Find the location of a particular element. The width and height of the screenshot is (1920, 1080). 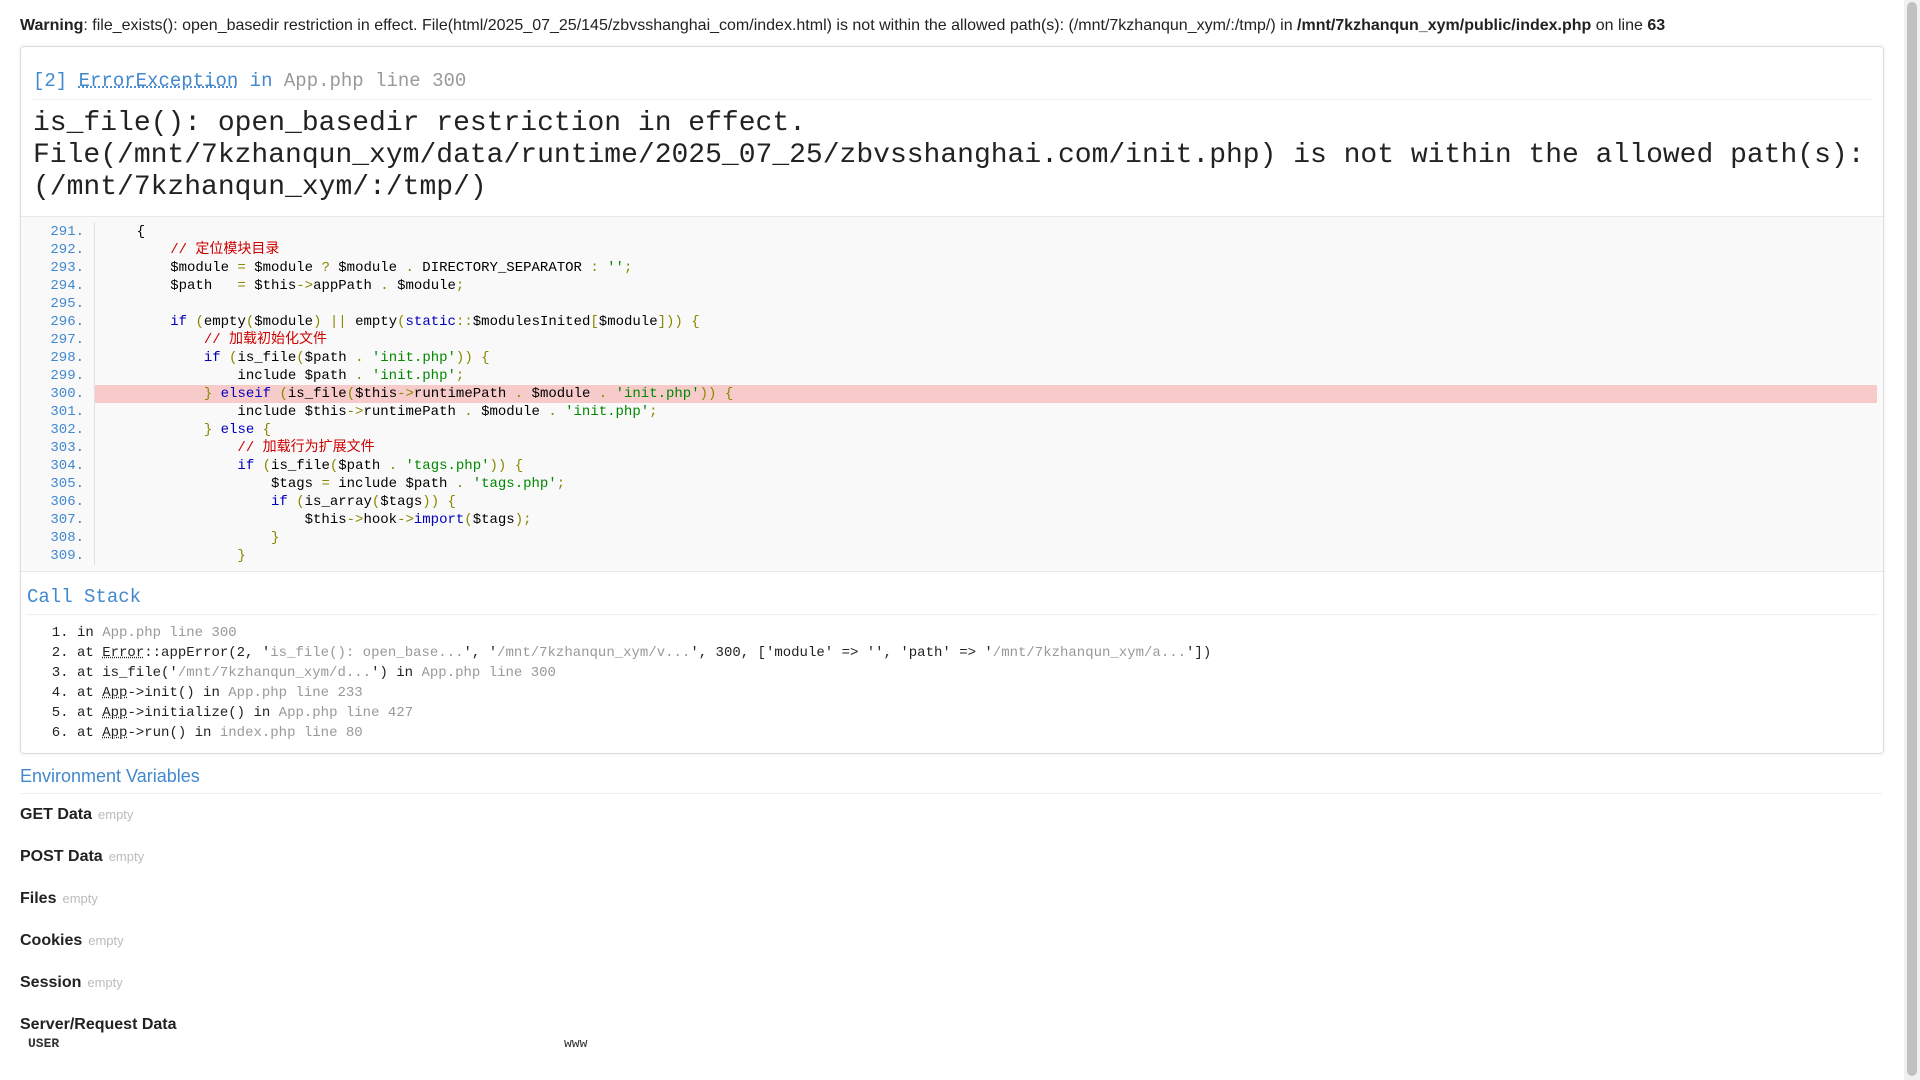

vertical-scrollbar is located at coordinates (1912, 540).